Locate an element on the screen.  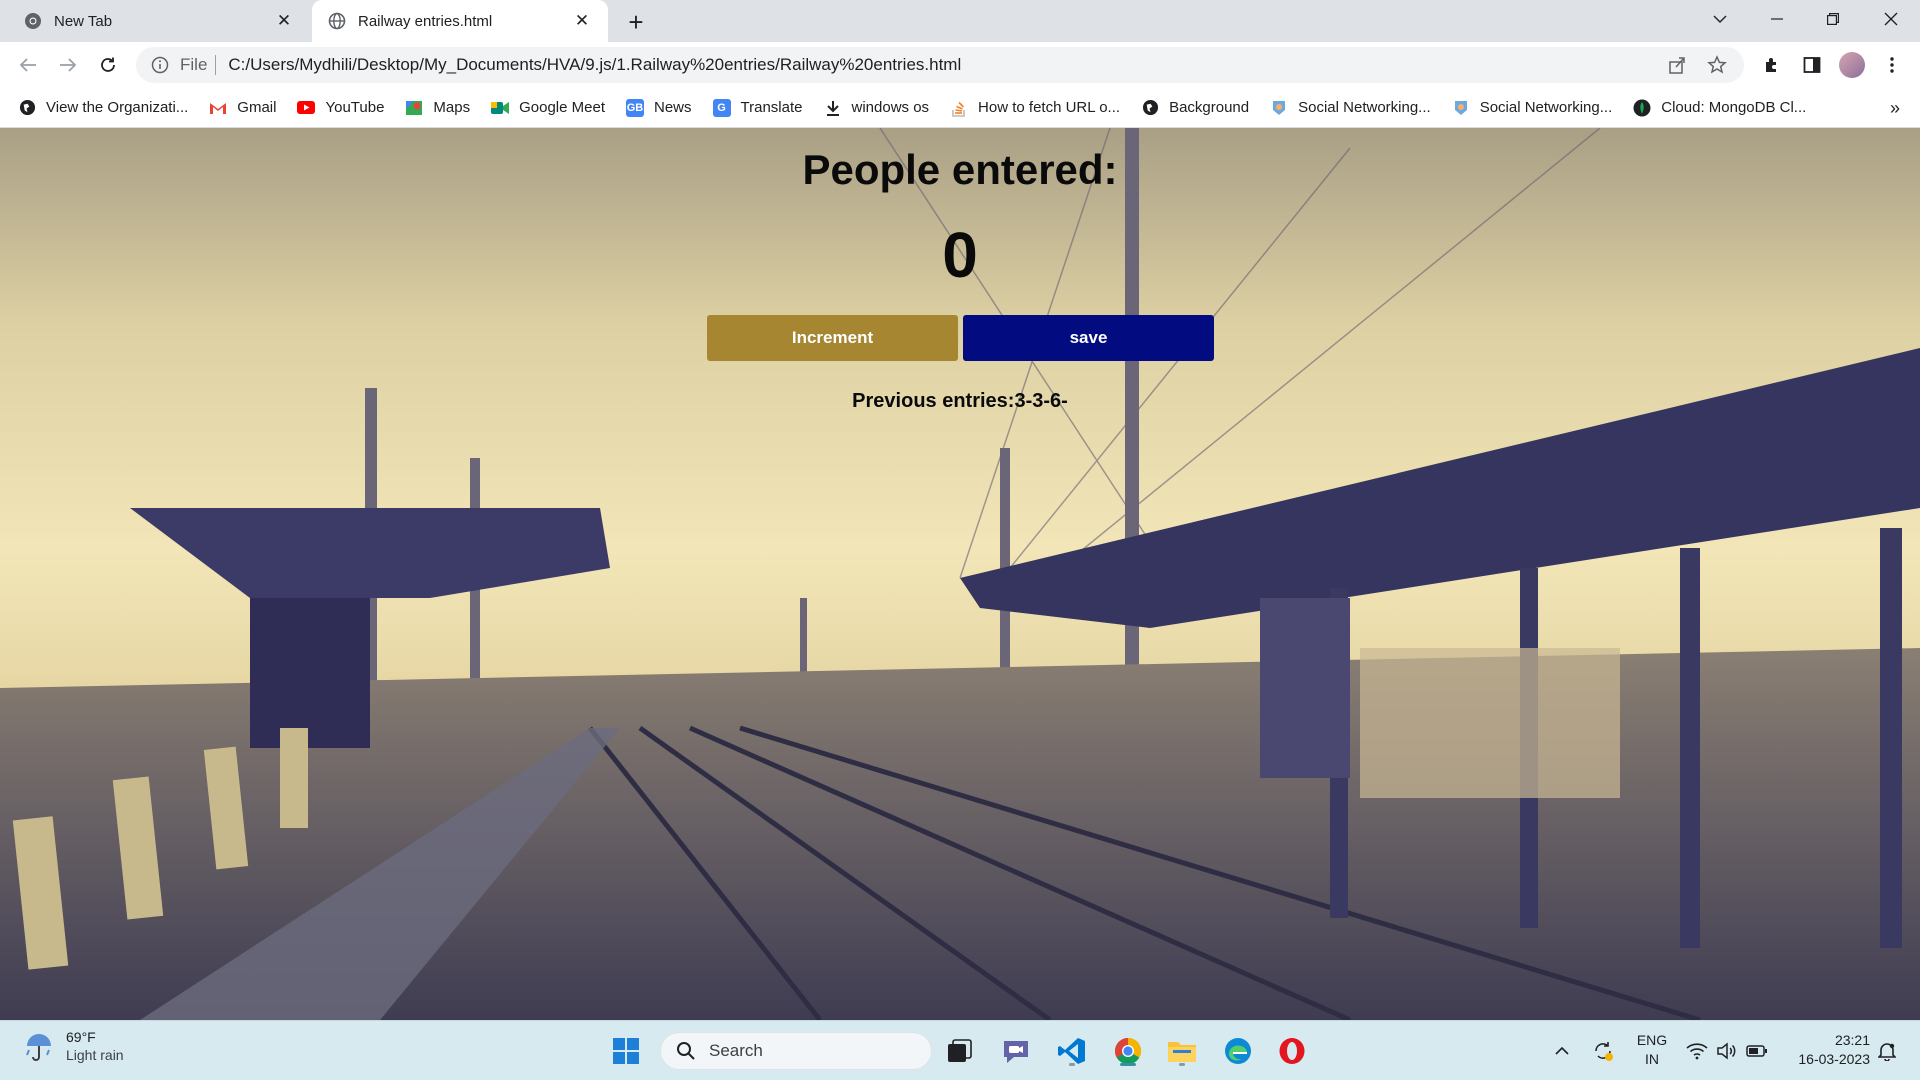
more-menu-icon is located at coordinates (1892, 65).